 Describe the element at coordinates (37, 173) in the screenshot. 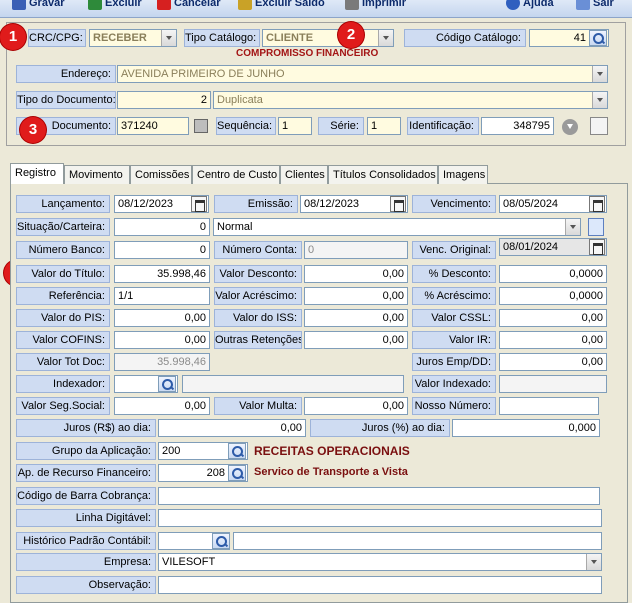

I see `tab-registro: Registro` at that location.